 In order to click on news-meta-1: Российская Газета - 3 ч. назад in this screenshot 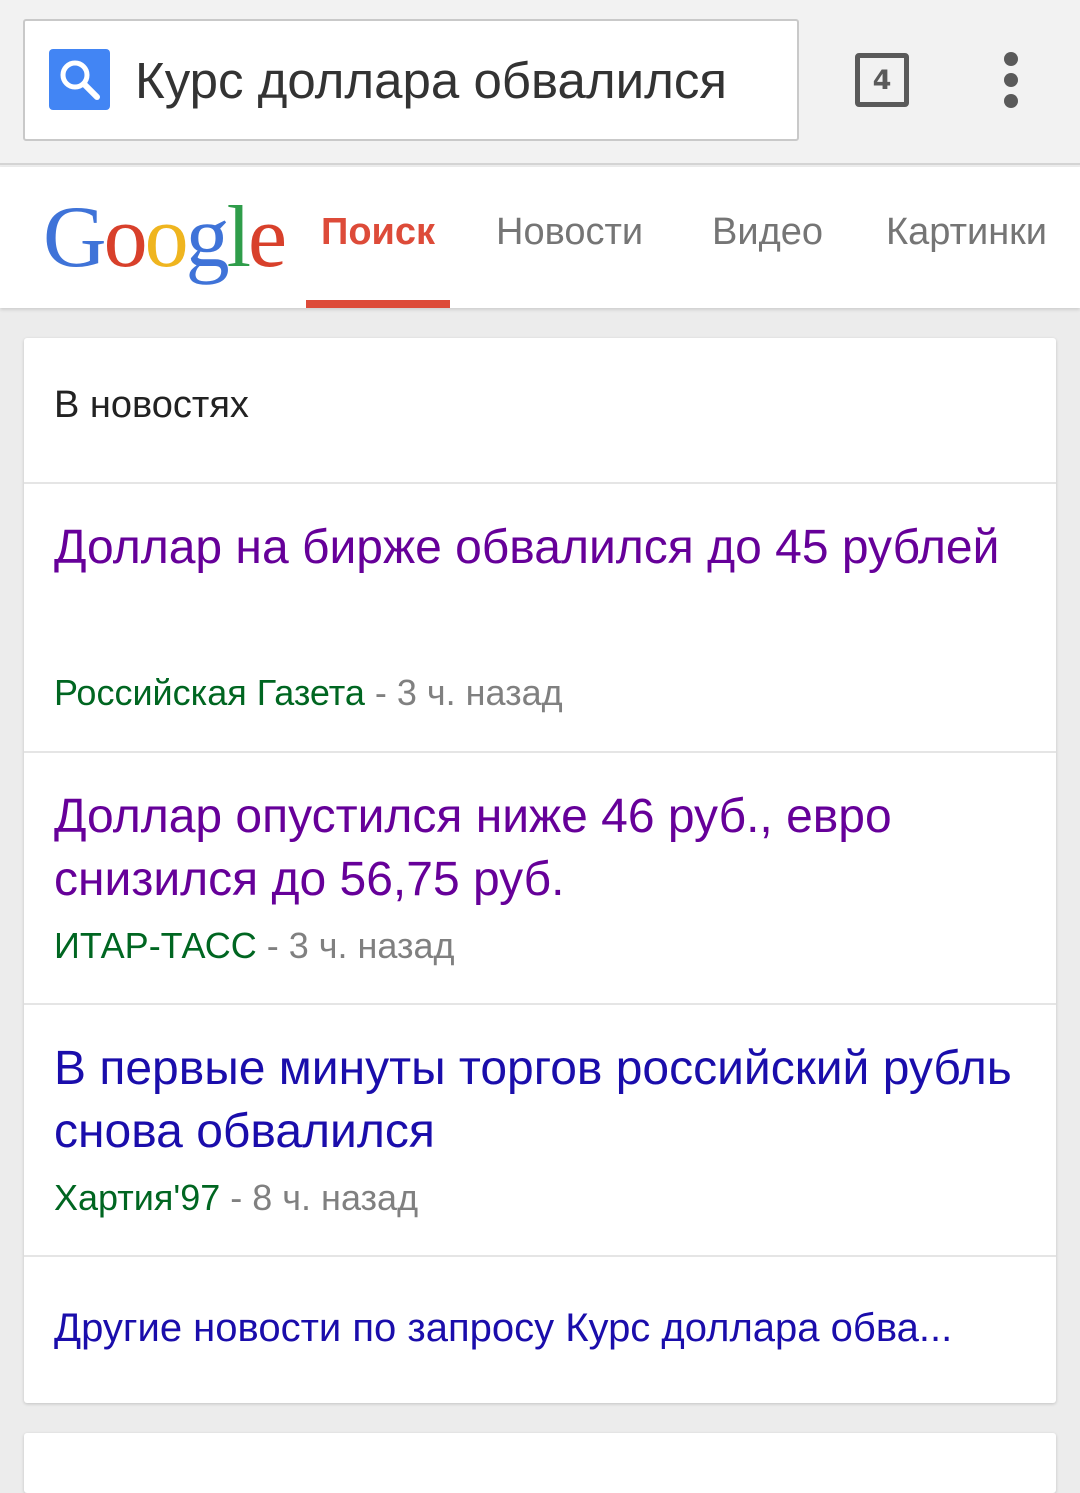, I will do `click(308, 693)`.